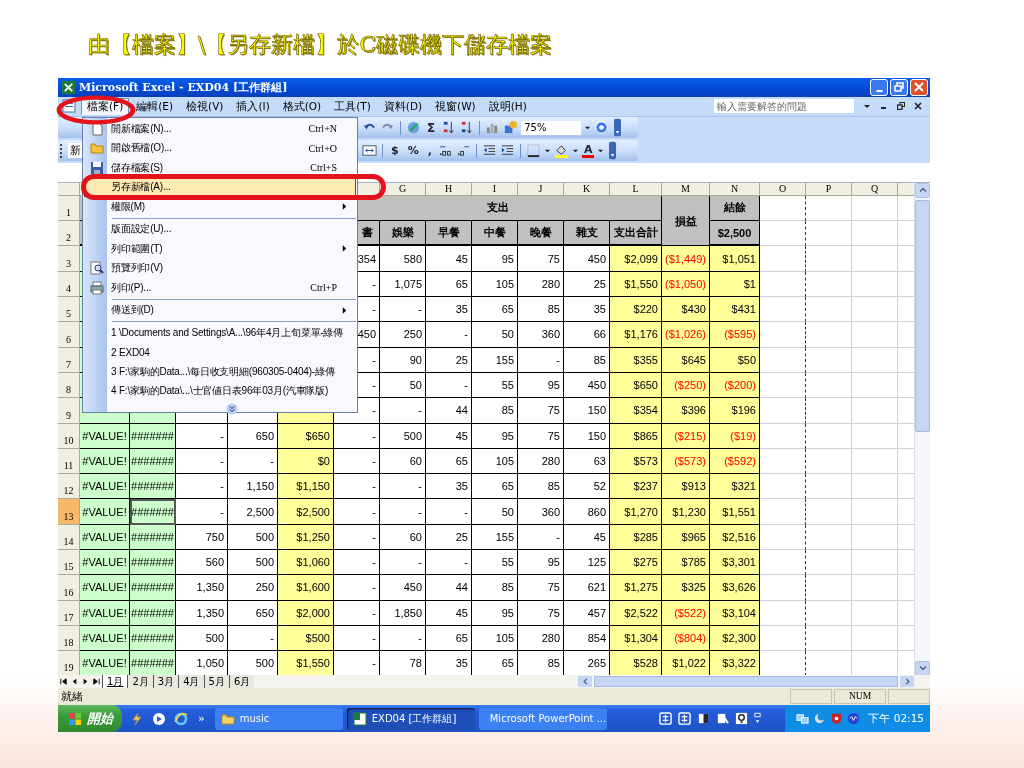 This screenshot has width=1024, height=768. What do you see at coordinates (63, 682) in the screenshot?
I see `first-sheet-button` at bounding box center [63, 682].